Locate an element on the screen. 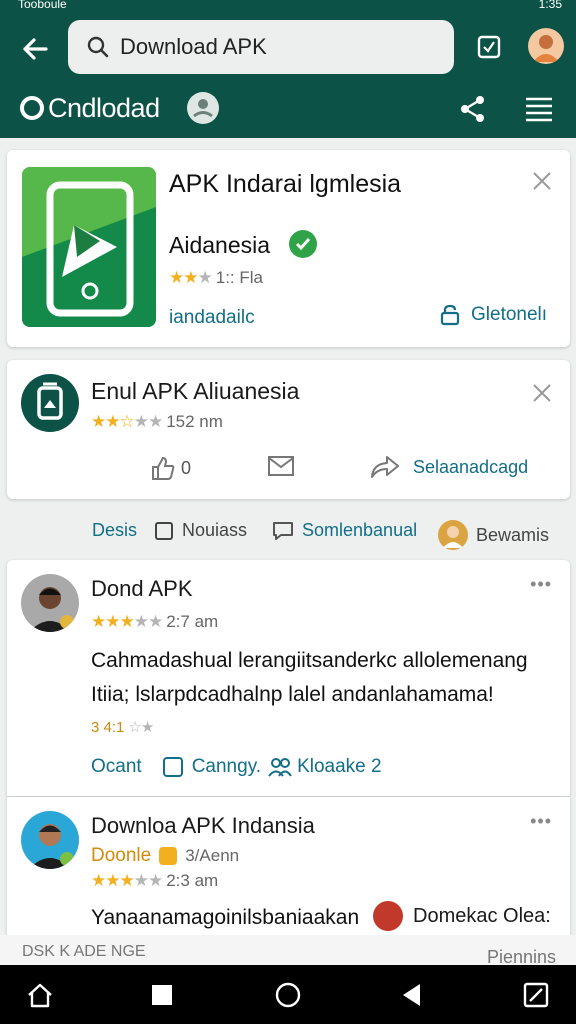 The height and width of the screenshot is (1024, 576). comment-icon is located at coordinates (283, 530).